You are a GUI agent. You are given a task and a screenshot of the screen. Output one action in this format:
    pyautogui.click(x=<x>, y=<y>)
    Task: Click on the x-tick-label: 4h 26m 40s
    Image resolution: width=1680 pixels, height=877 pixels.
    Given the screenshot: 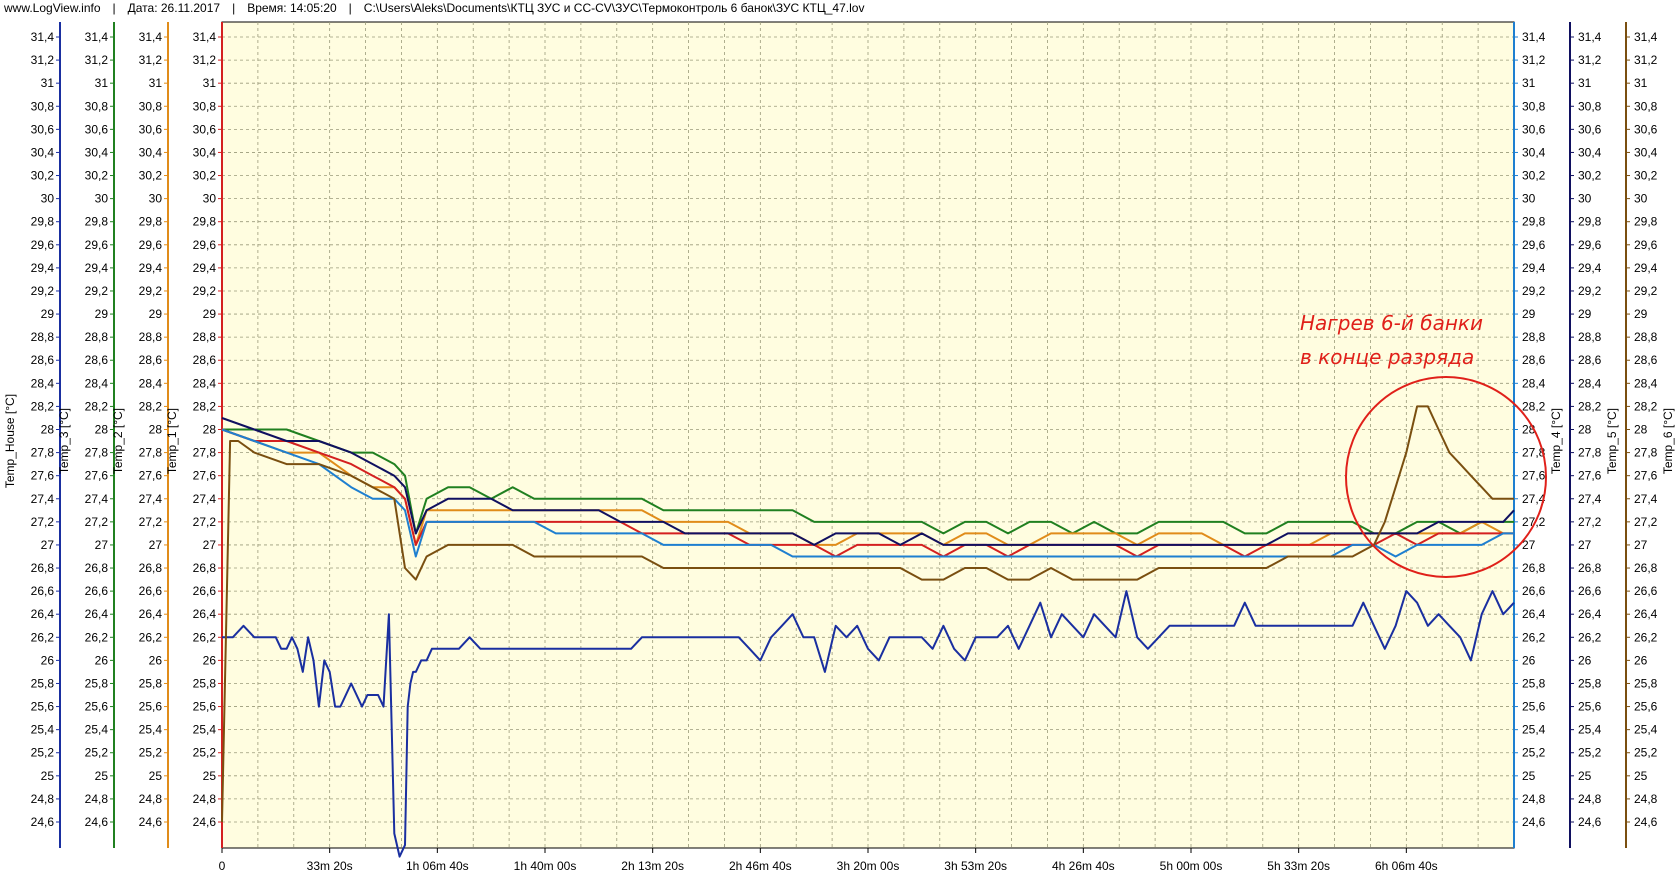 What is the action you would take?
    pyautogui.click(x=1083, y=866)
    